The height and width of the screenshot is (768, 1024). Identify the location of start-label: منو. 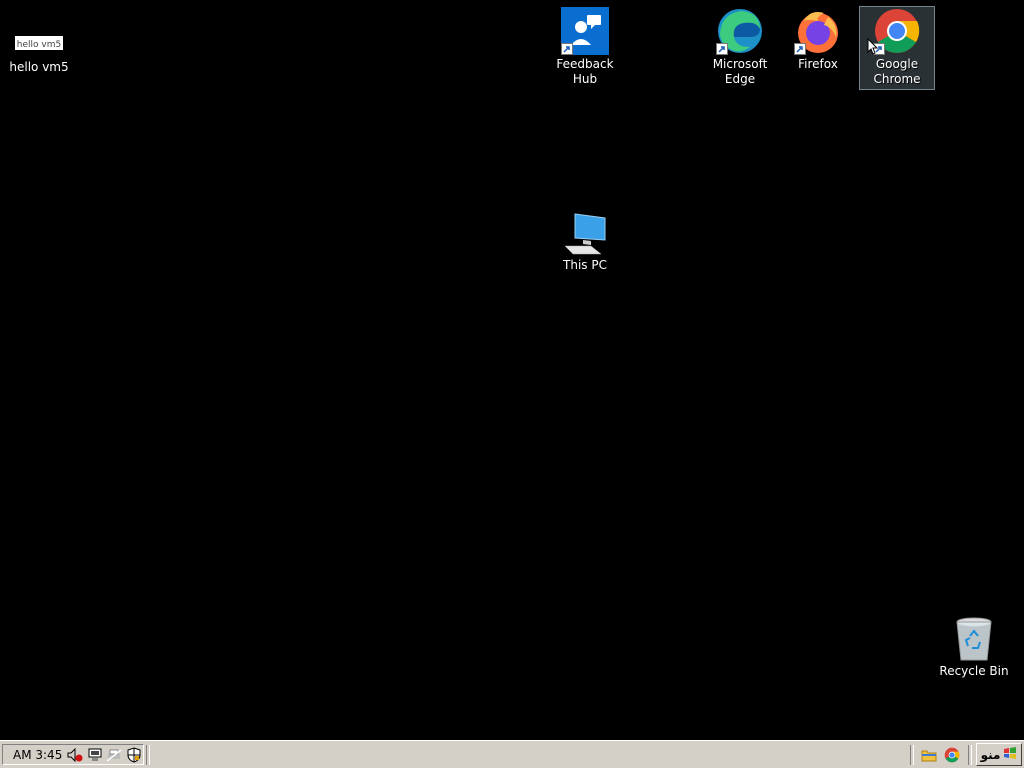
(990, 754).